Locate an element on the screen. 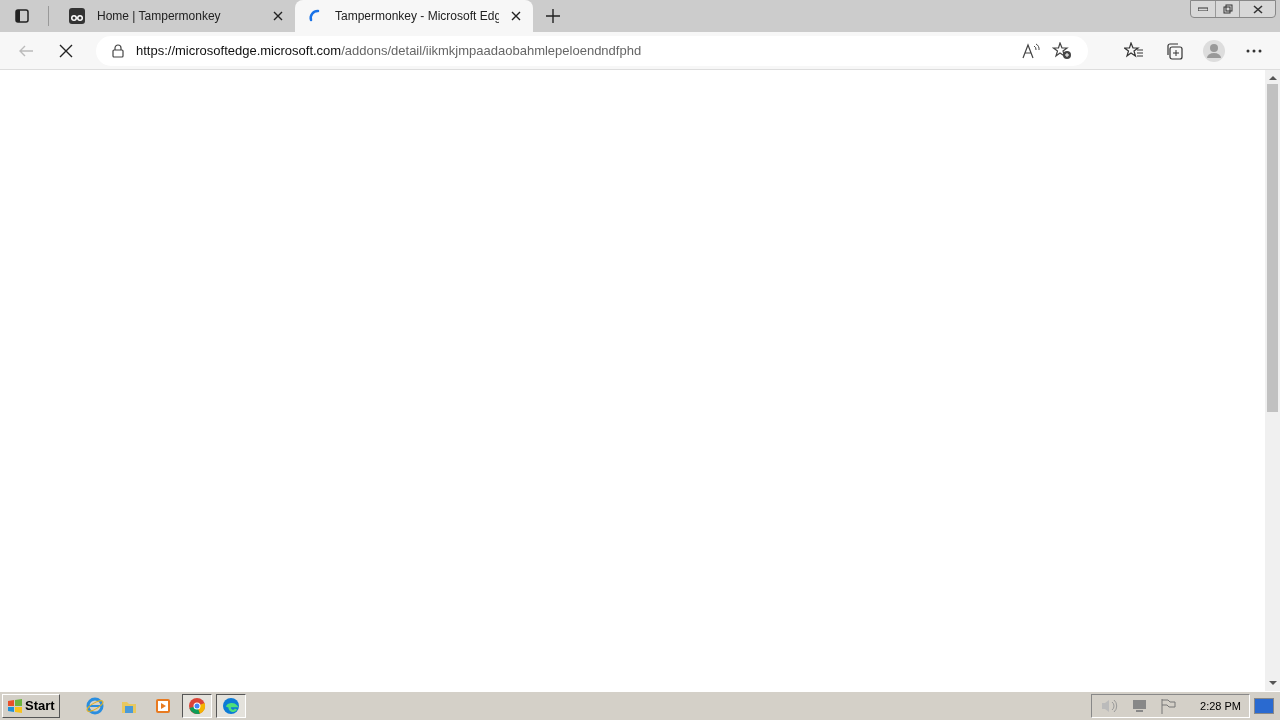 Image resolution: width=1280 pixels, height=720 pixels. star-list-icon is located at coordinates (1134, 50).